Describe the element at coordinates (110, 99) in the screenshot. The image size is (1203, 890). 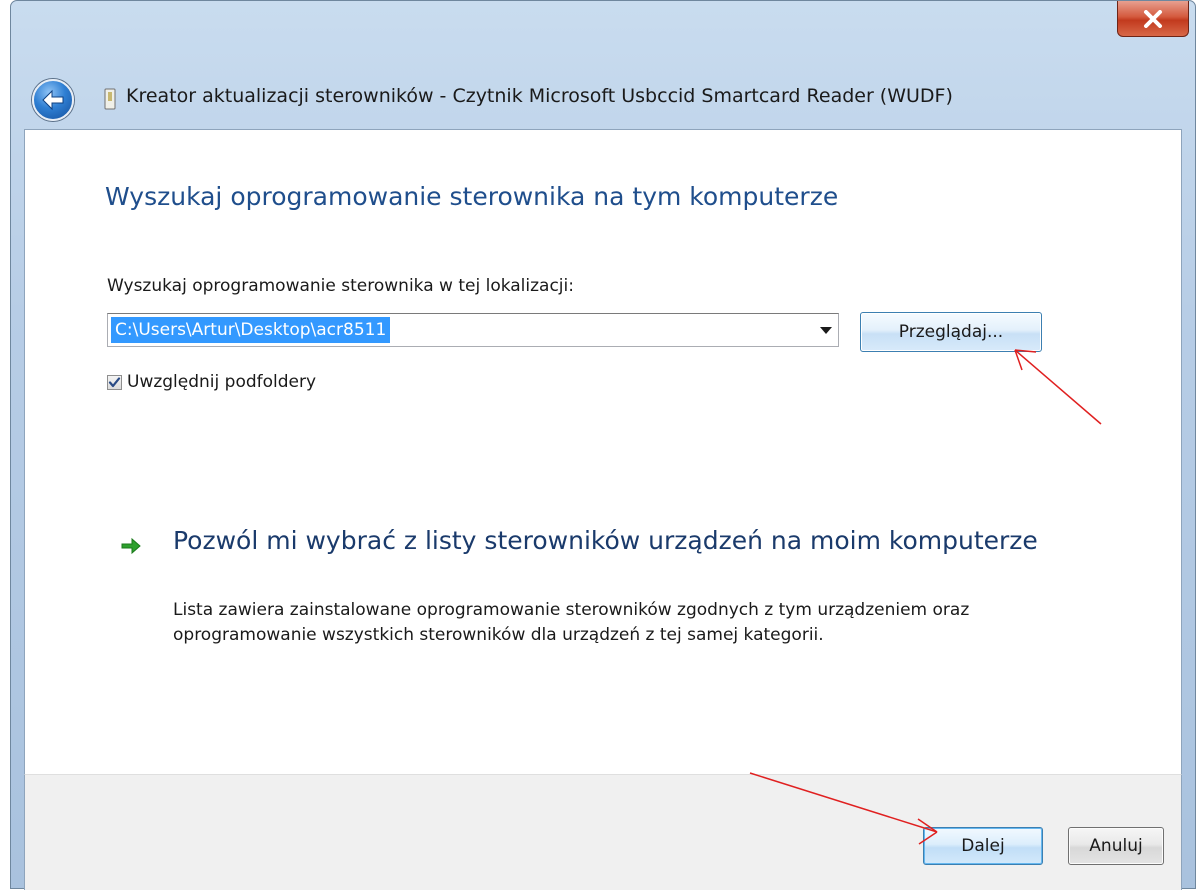
I see `smartcard-reader-icon` at that location.